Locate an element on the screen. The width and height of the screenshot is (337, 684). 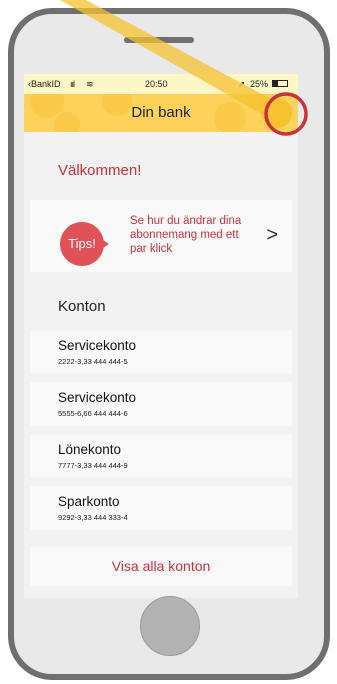
battery-percent: 25% is located at coordinates (259, 84).